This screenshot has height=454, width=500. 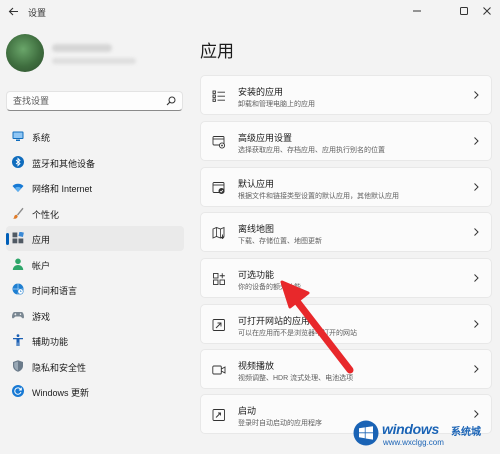 I want to click on search-icon, so click(x=171, y=101).